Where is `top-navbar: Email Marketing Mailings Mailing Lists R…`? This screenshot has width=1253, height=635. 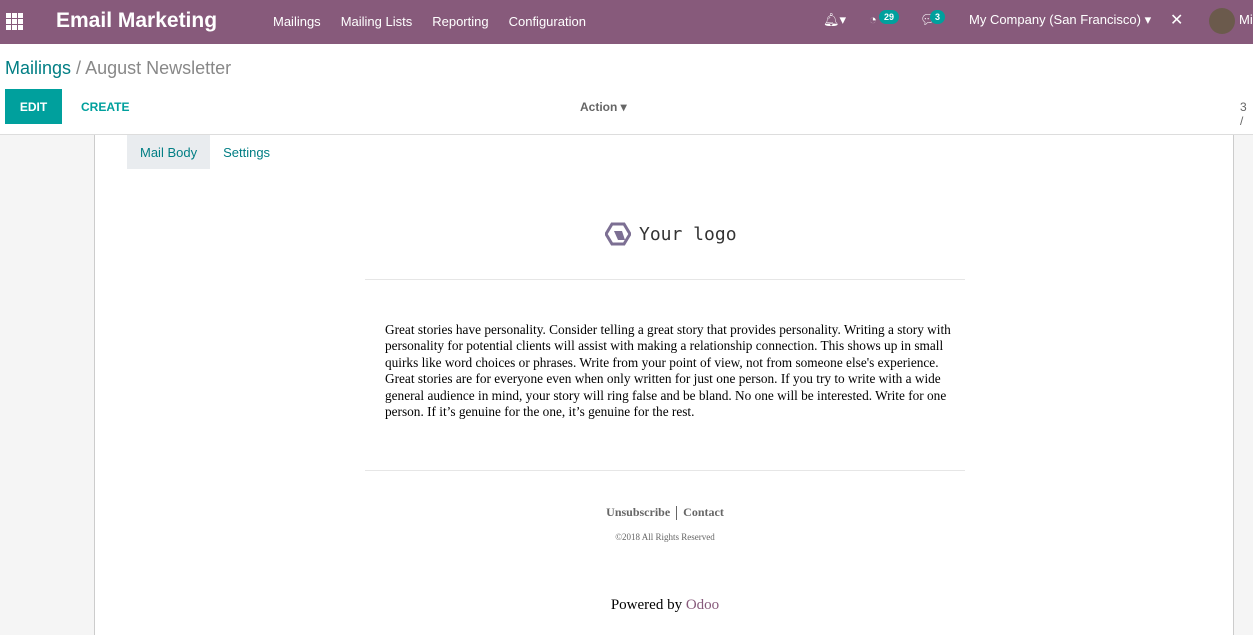
top-navbar: Email Marketing Mailings Mailing Lists R… is located at coordinates (626, 22).